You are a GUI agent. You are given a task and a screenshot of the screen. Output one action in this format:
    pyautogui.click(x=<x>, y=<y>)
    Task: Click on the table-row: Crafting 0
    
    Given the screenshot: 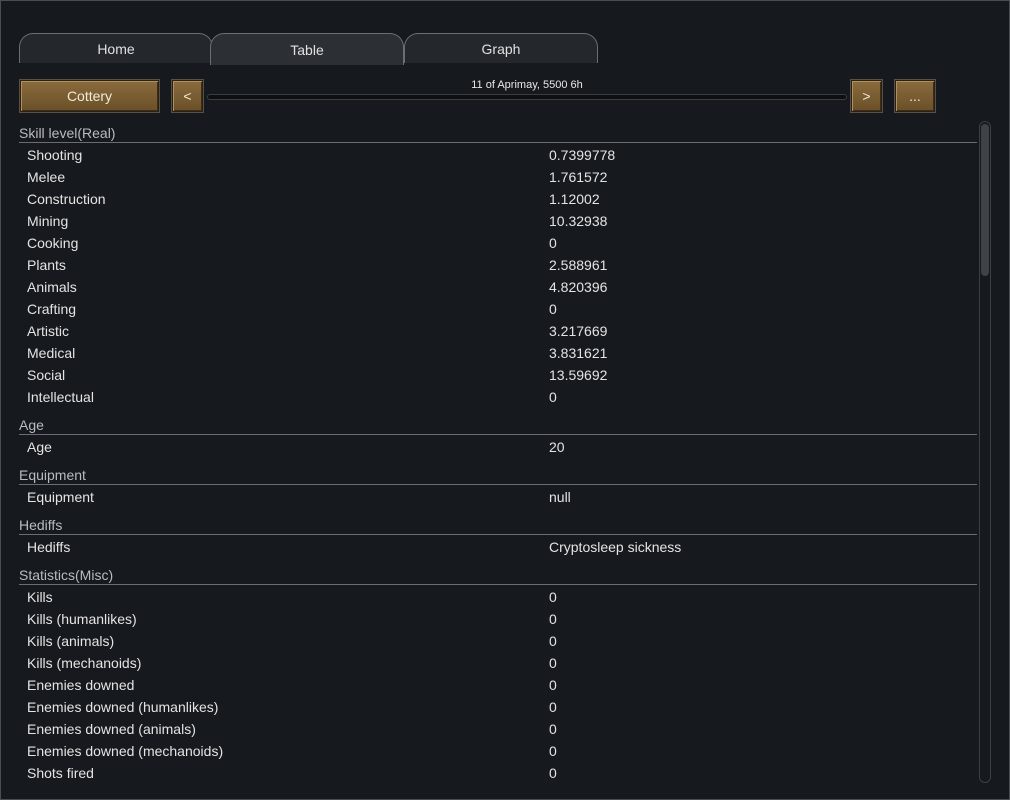 What is the action you would take?
    pyautogui.click(x=498, y=309)
    